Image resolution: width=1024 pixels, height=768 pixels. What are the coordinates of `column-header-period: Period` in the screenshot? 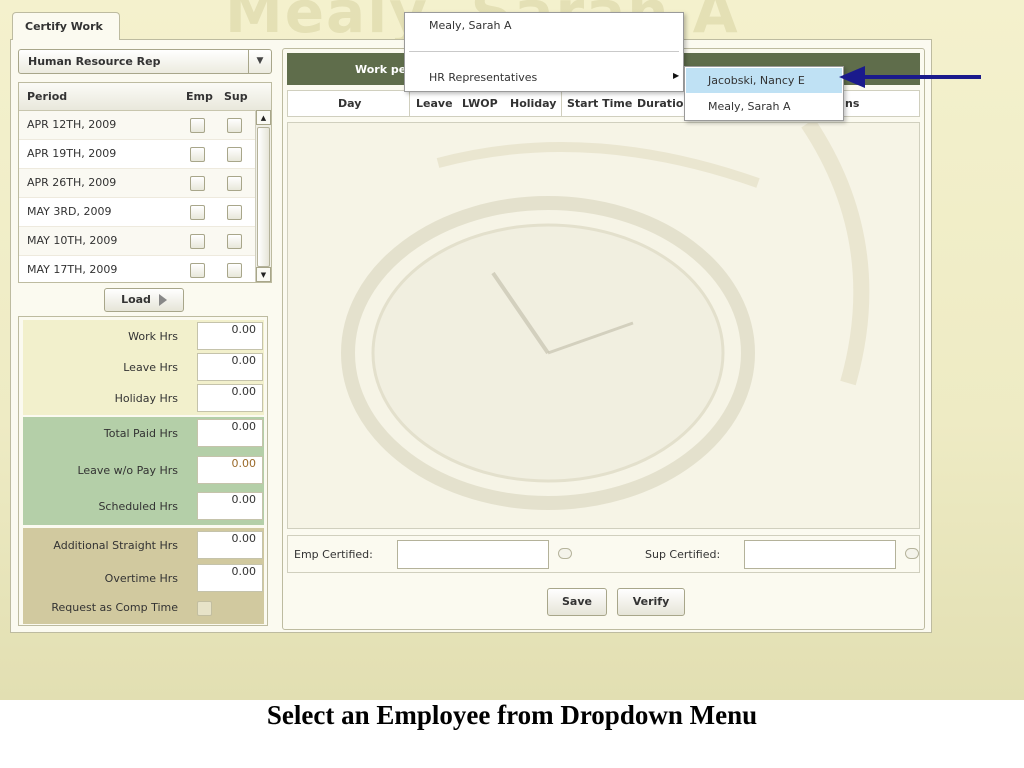 It's located at (47, 96).